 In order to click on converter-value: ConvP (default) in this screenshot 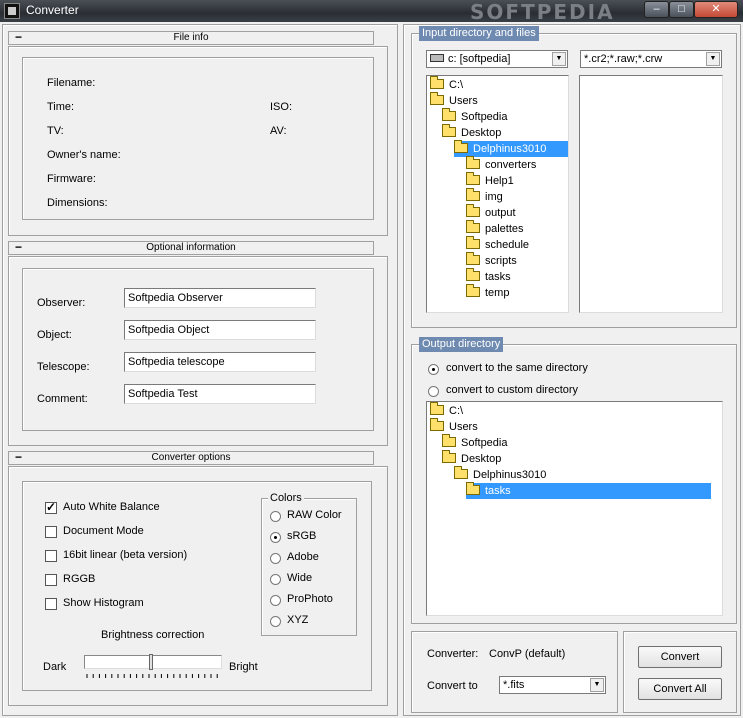, I will do `click(527, 654)`.